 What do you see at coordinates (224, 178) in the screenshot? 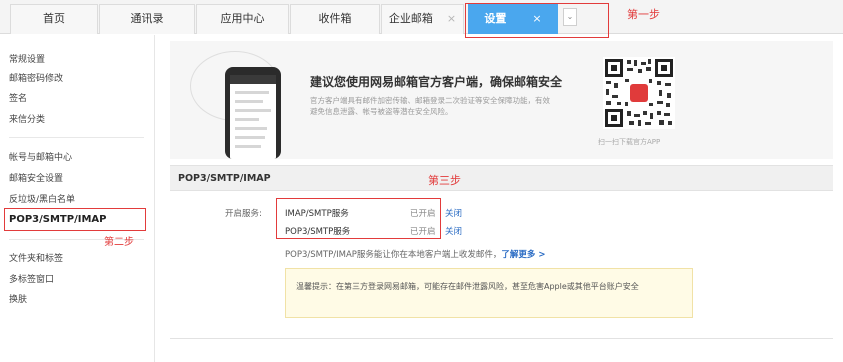
I see `section-title: POP3/SMTP/IMAP` at bounding box center [224, 178].